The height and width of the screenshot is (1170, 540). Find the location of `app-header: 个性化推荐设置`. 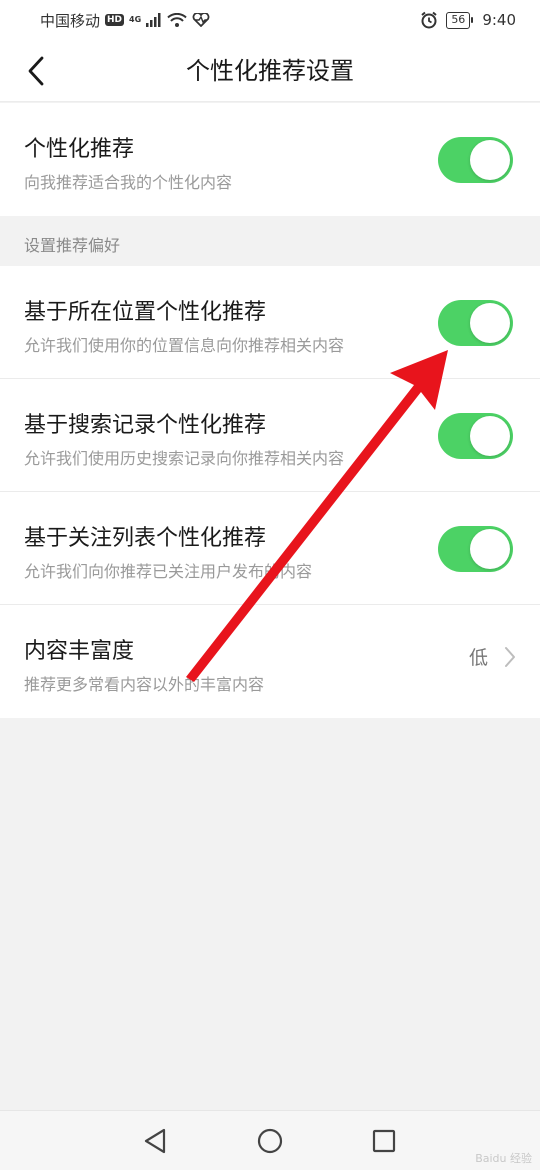

app-header: 个性化推荐设置 is located at coordinates (270, 71).